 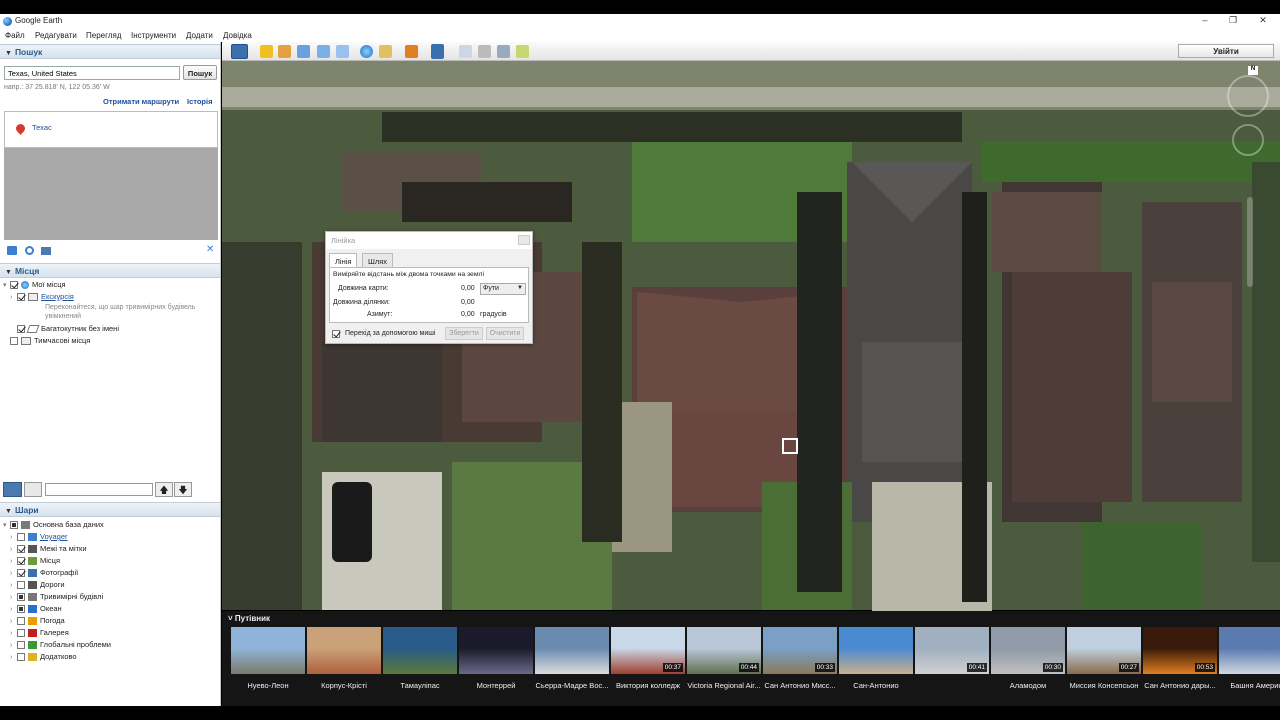 What do you see at coordinates (648, 685) in the screenshot?
I see `tour-caption: Виктория колледж` at bounding box center [648, 685].